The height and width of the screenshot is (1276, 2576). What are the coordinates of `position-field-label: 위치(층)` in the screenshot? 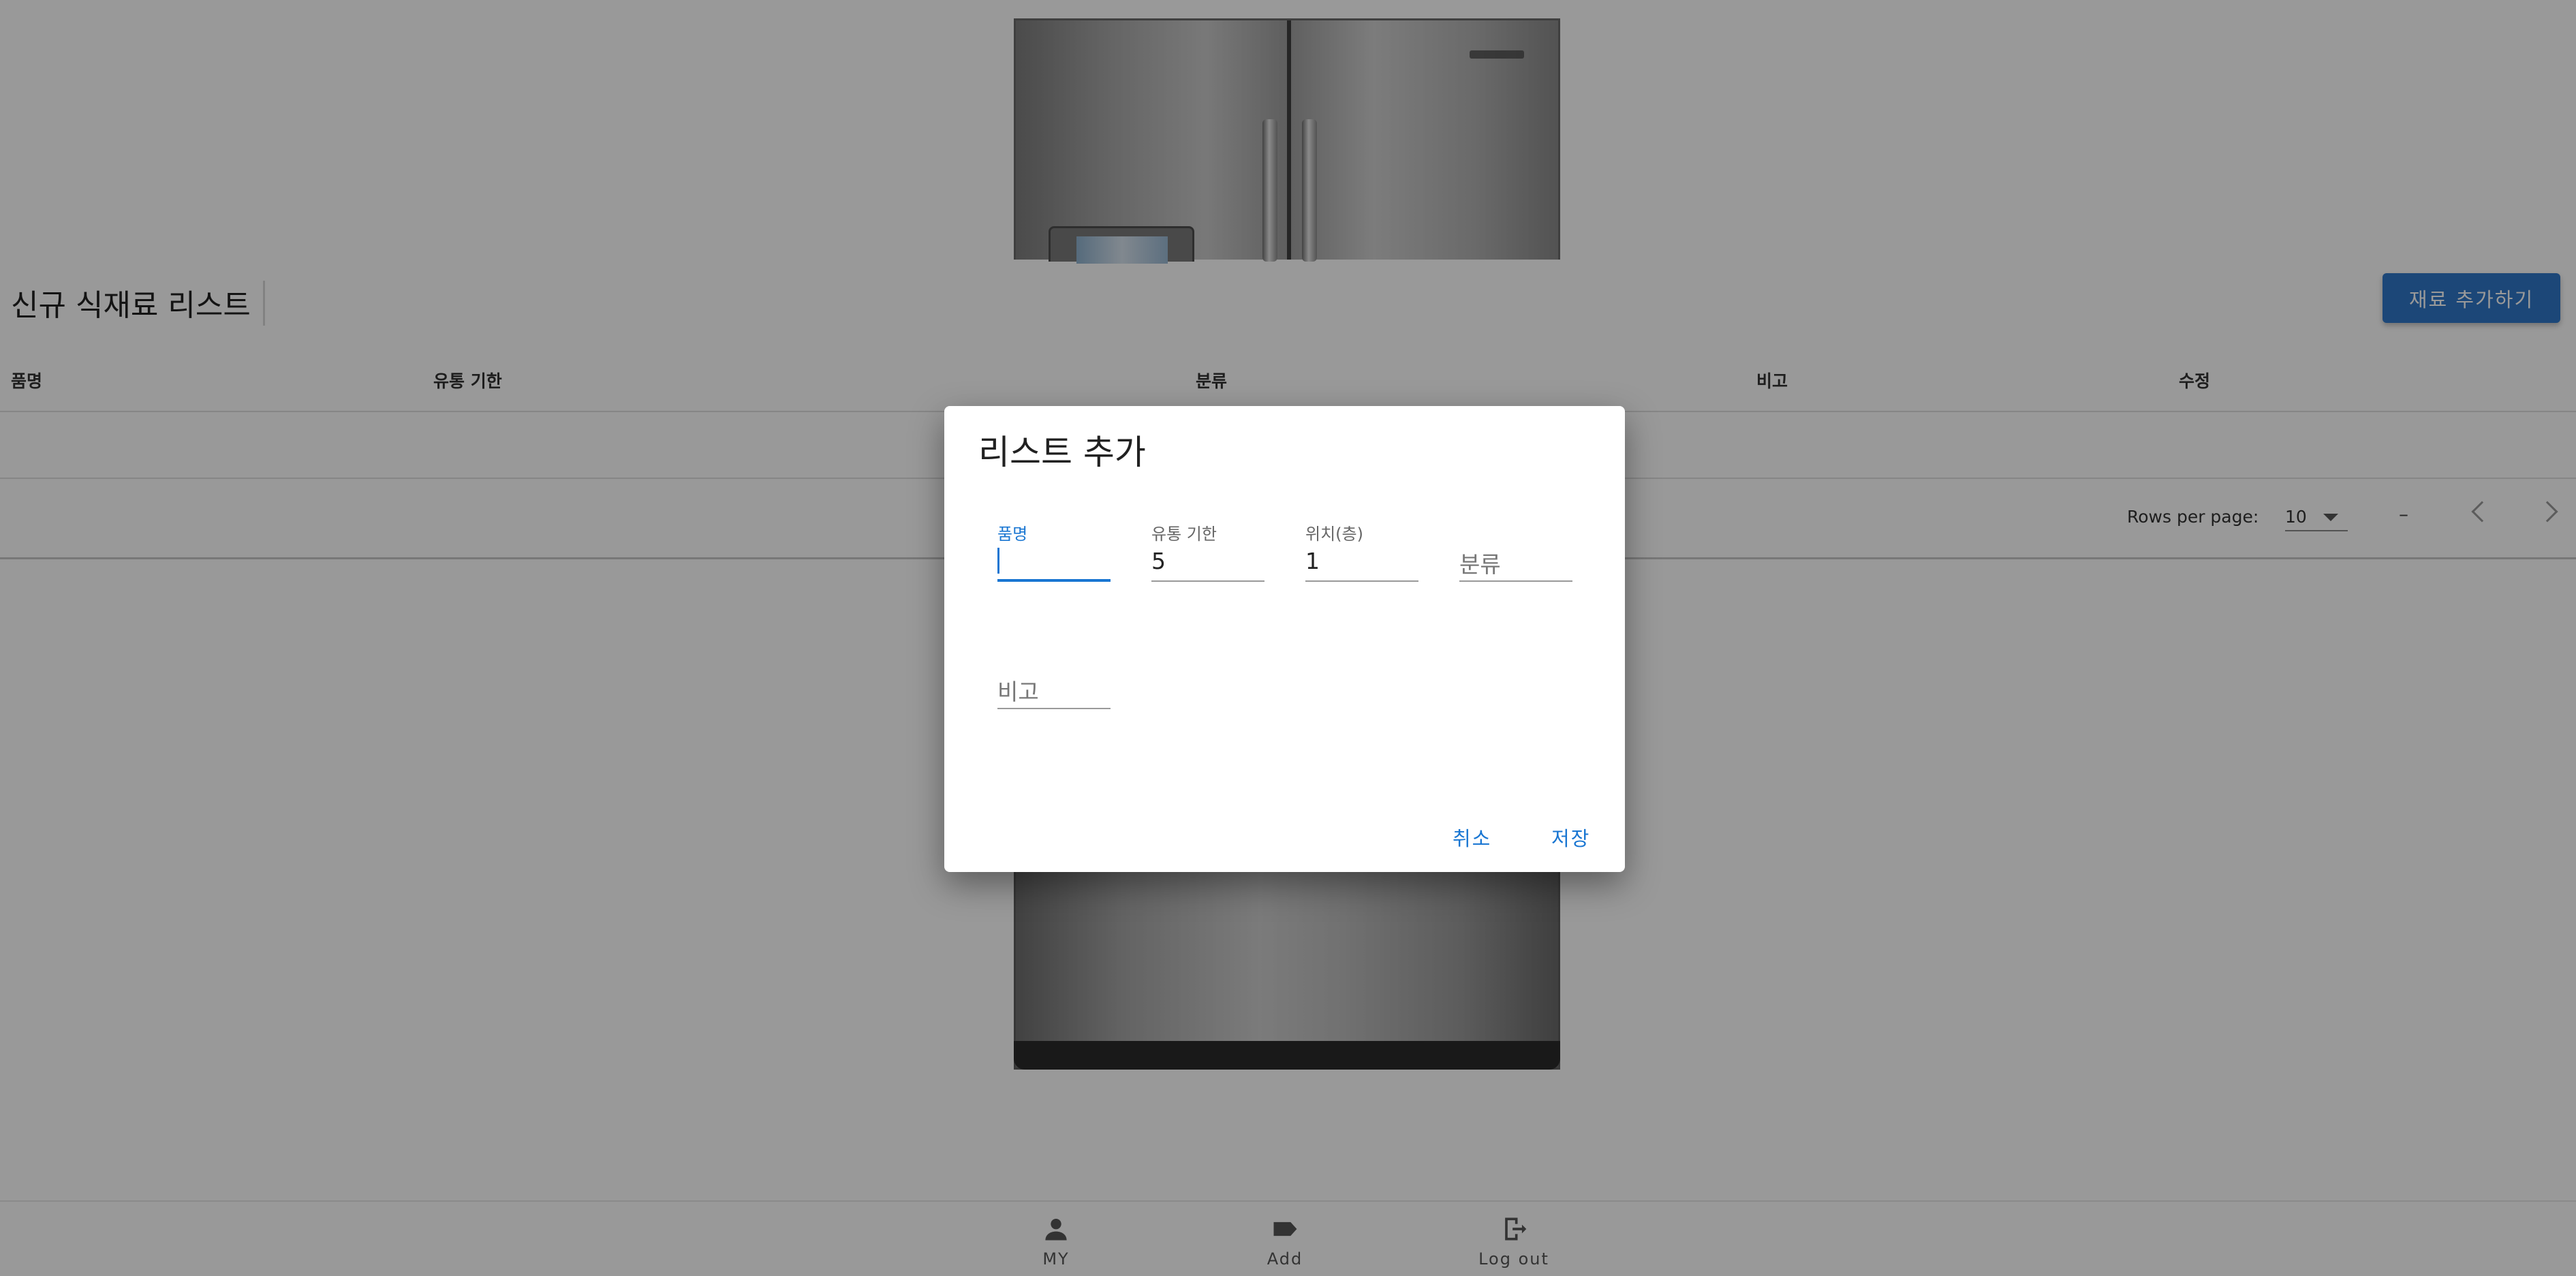 It's located at (1334, 534).